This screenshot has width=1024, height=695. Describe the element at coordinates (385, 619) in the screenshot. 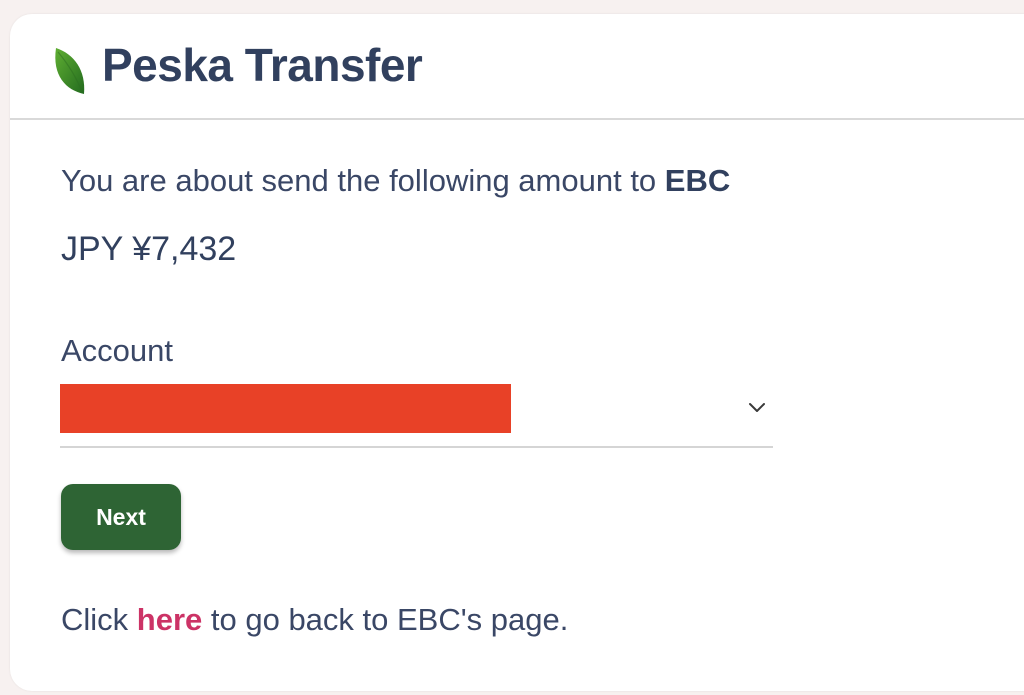

I see `back-suffix: to go back to EBC's page.` at that location.